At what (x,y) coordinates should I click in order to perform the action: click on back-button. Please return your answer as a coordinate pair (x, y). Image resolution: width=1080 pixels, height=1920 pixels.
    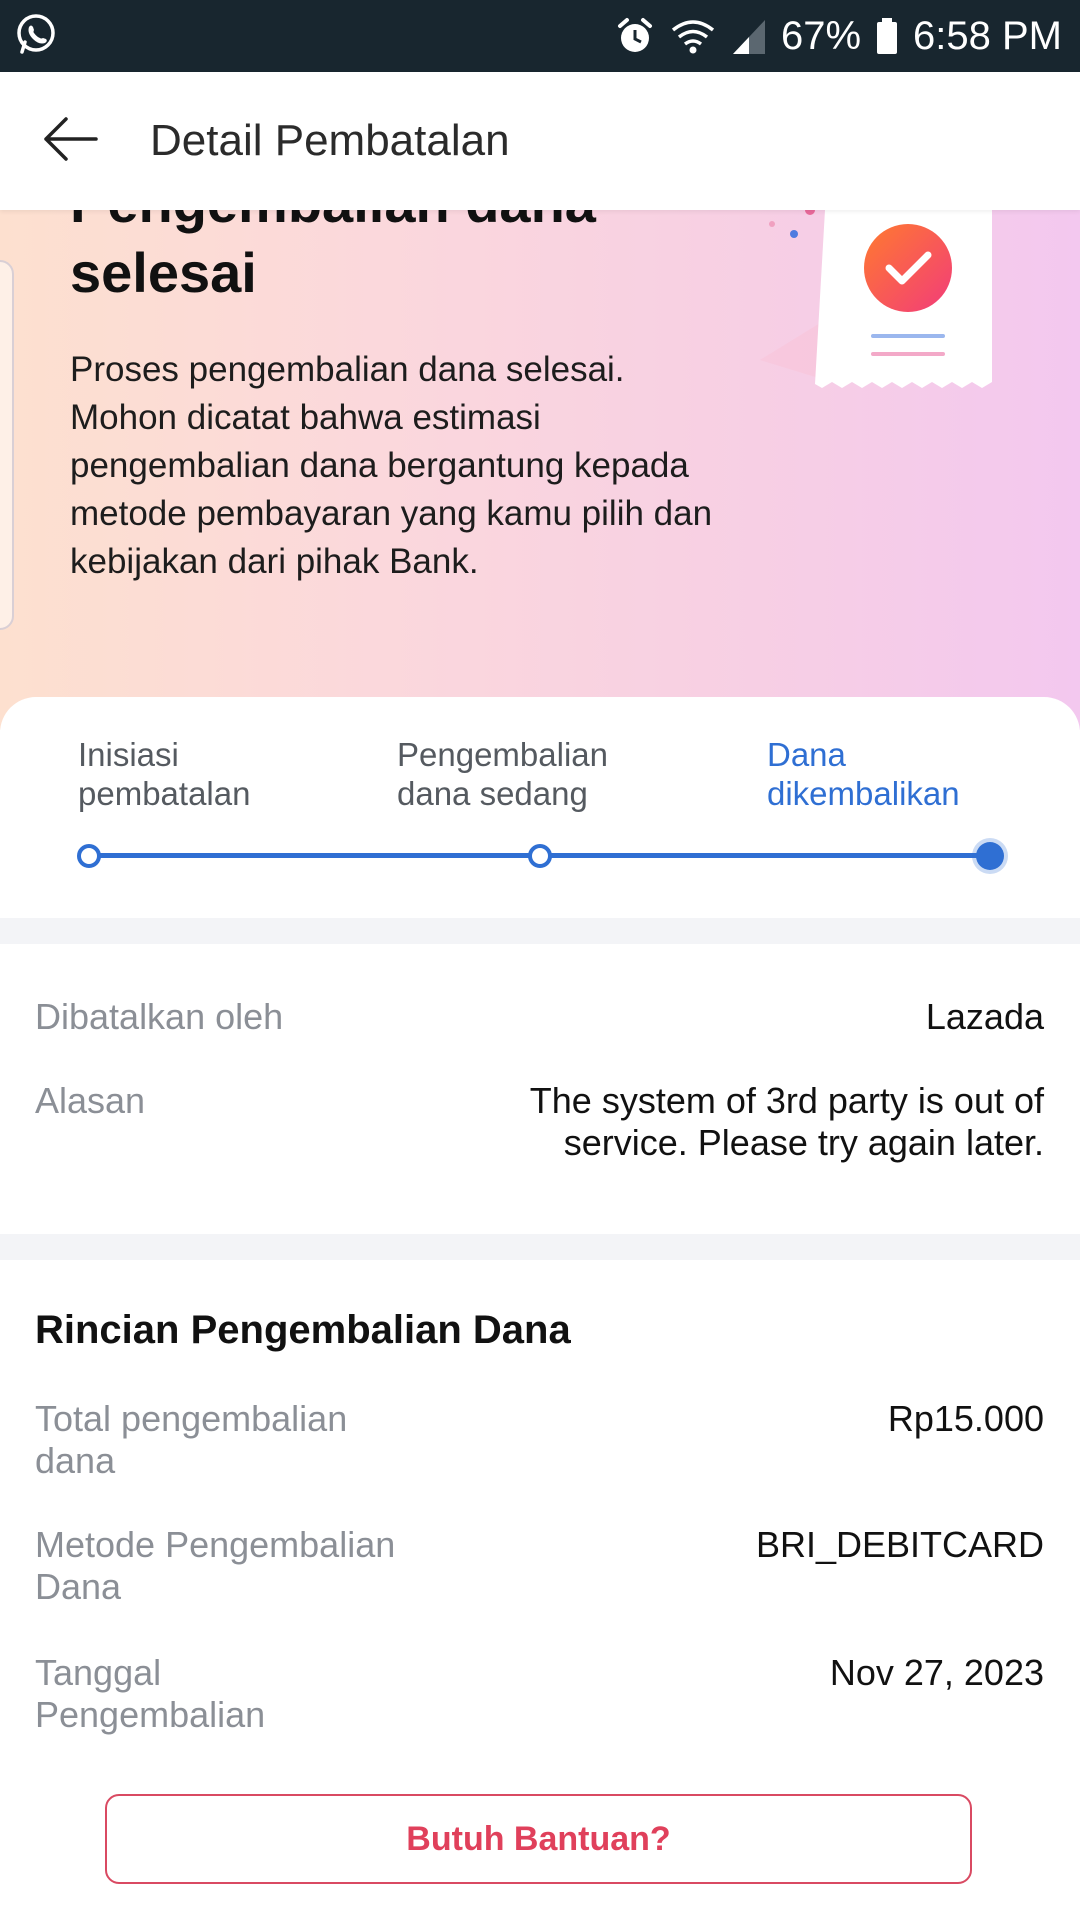
    Looking at the image, I should click on (70, 141).